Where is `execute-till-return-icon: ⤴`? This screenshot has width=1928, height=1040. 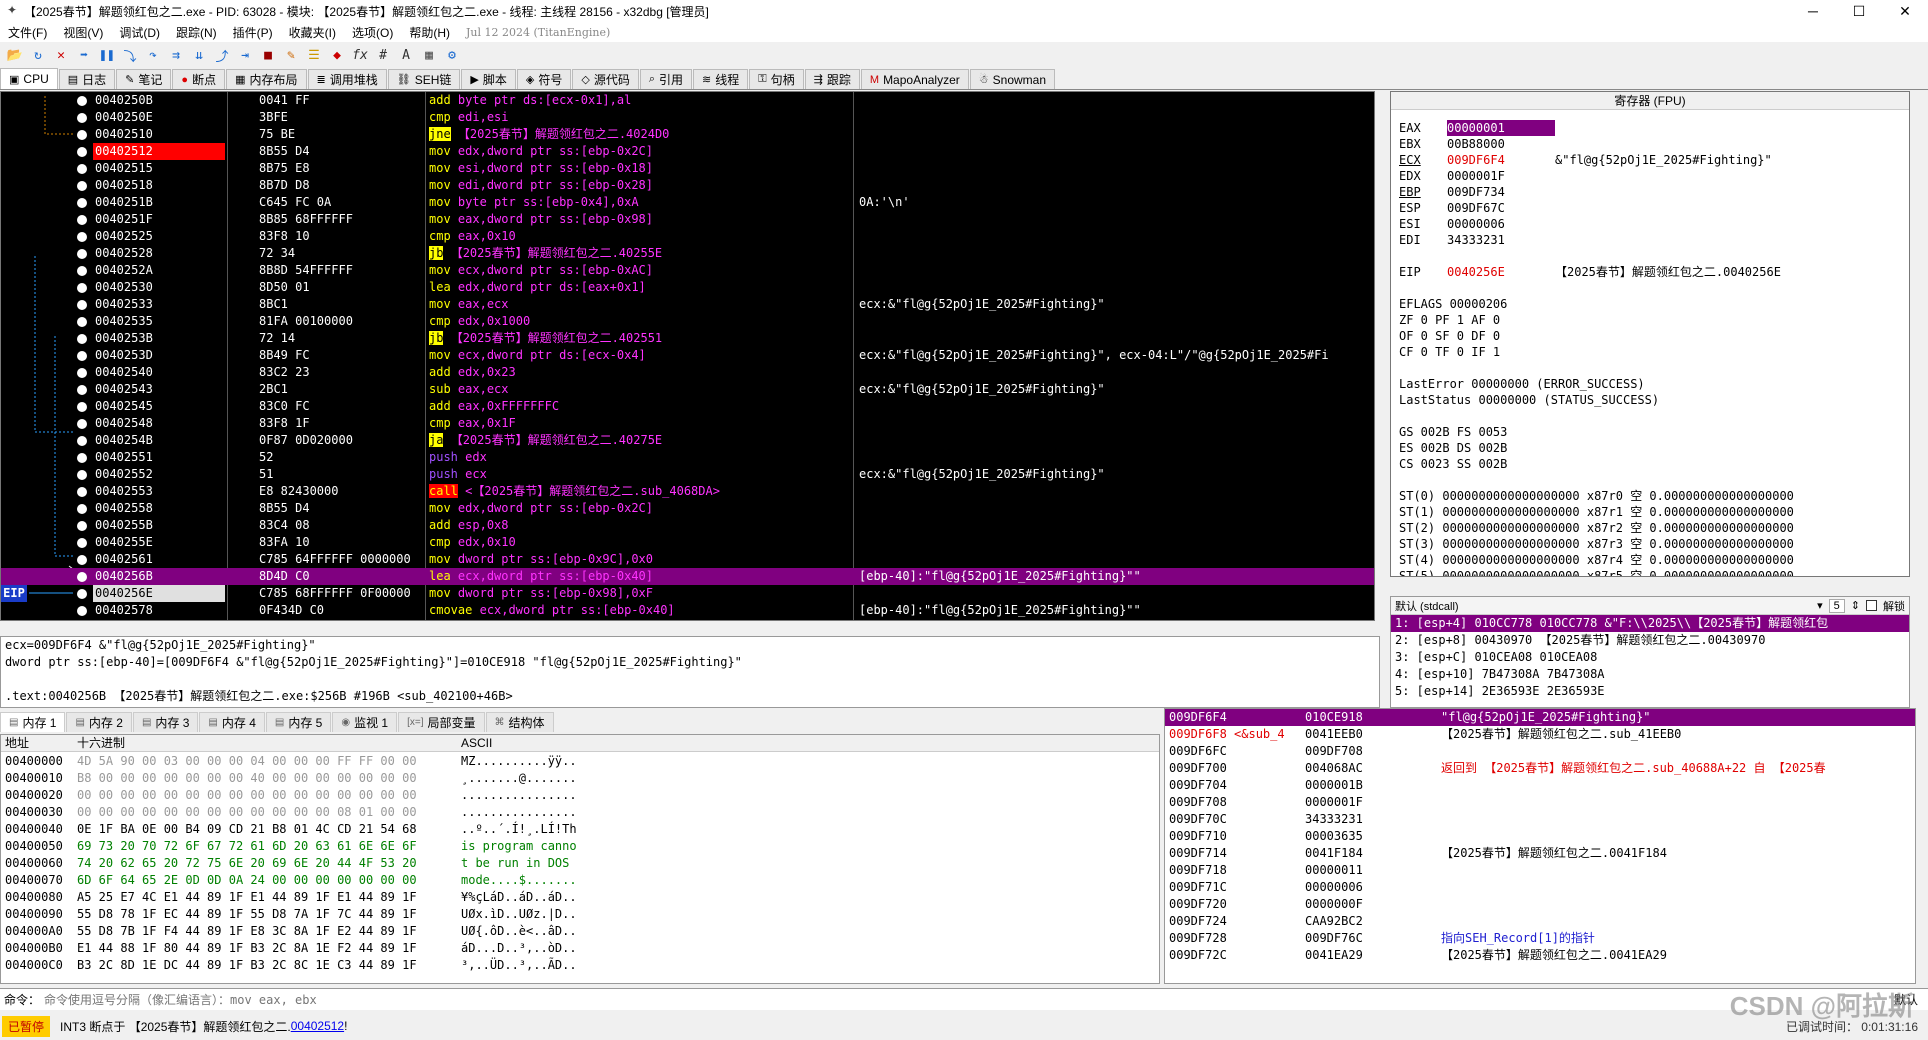
execute-till-return-icon: ⤴ is located at coordinates (222, 55).